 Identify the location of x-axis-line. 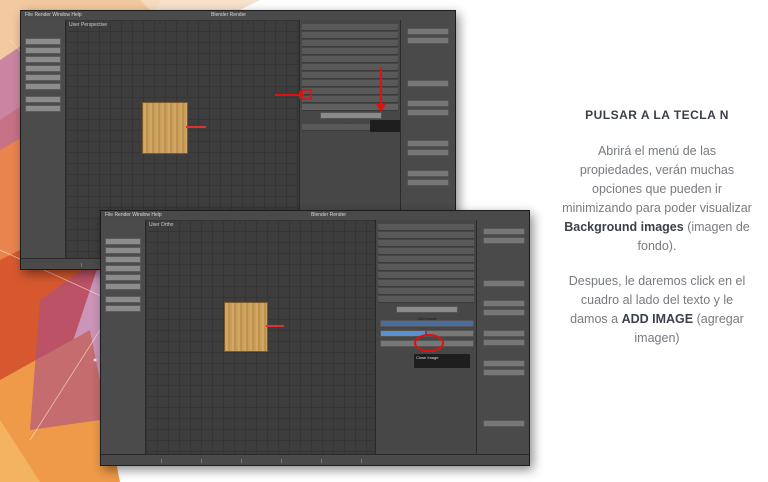
(196, 127).